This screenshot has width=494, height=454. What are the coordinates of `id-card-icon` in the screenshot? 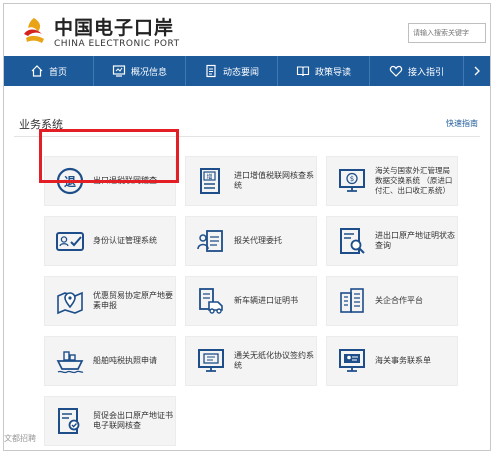 It's located at (70, 241).